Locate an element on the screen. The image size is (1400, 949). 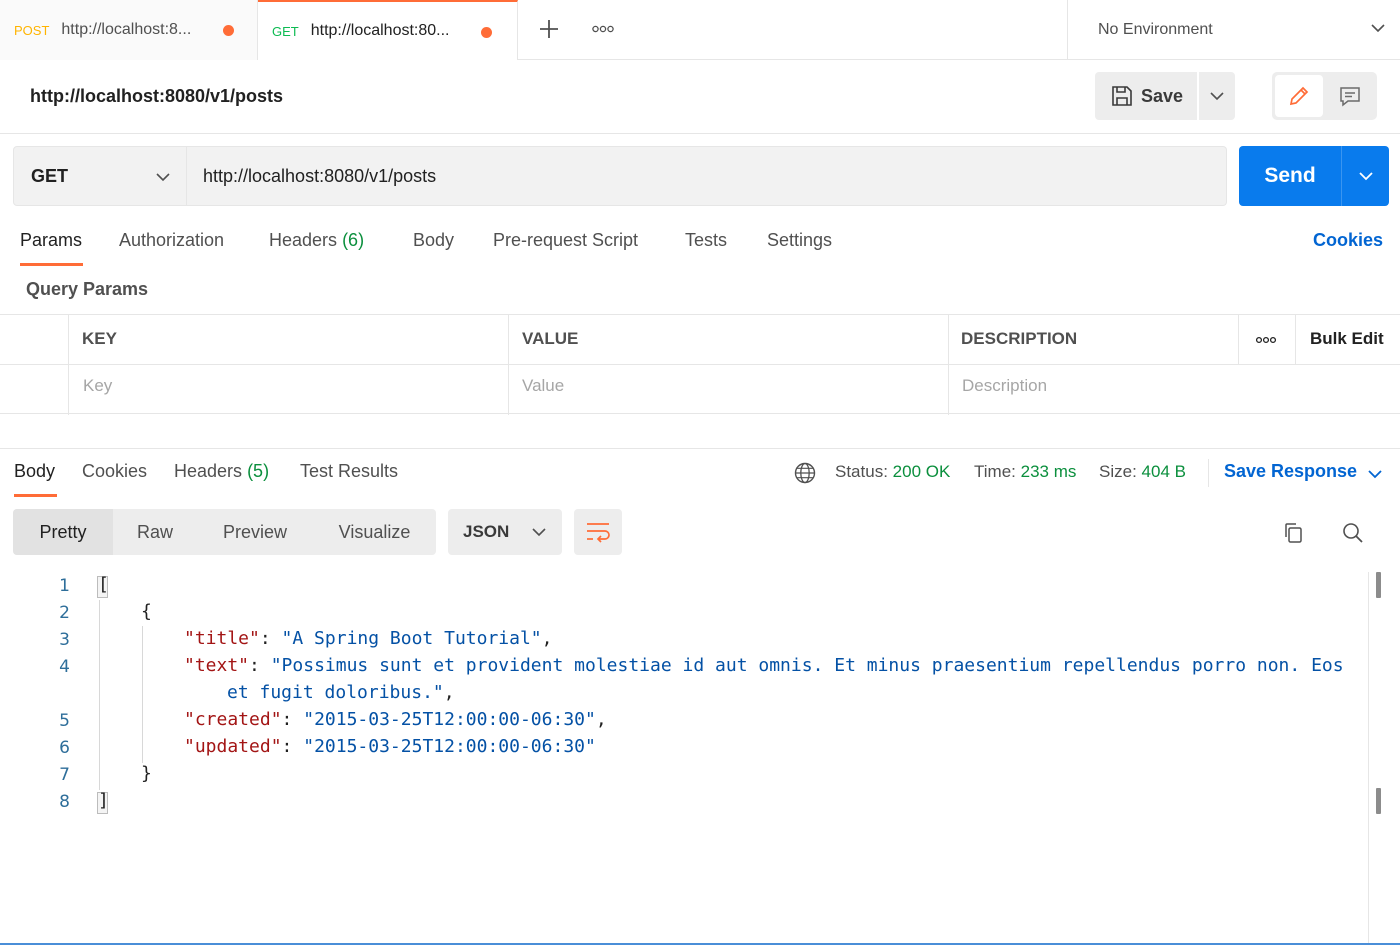
search-button is located at coordinates (1353, 533).